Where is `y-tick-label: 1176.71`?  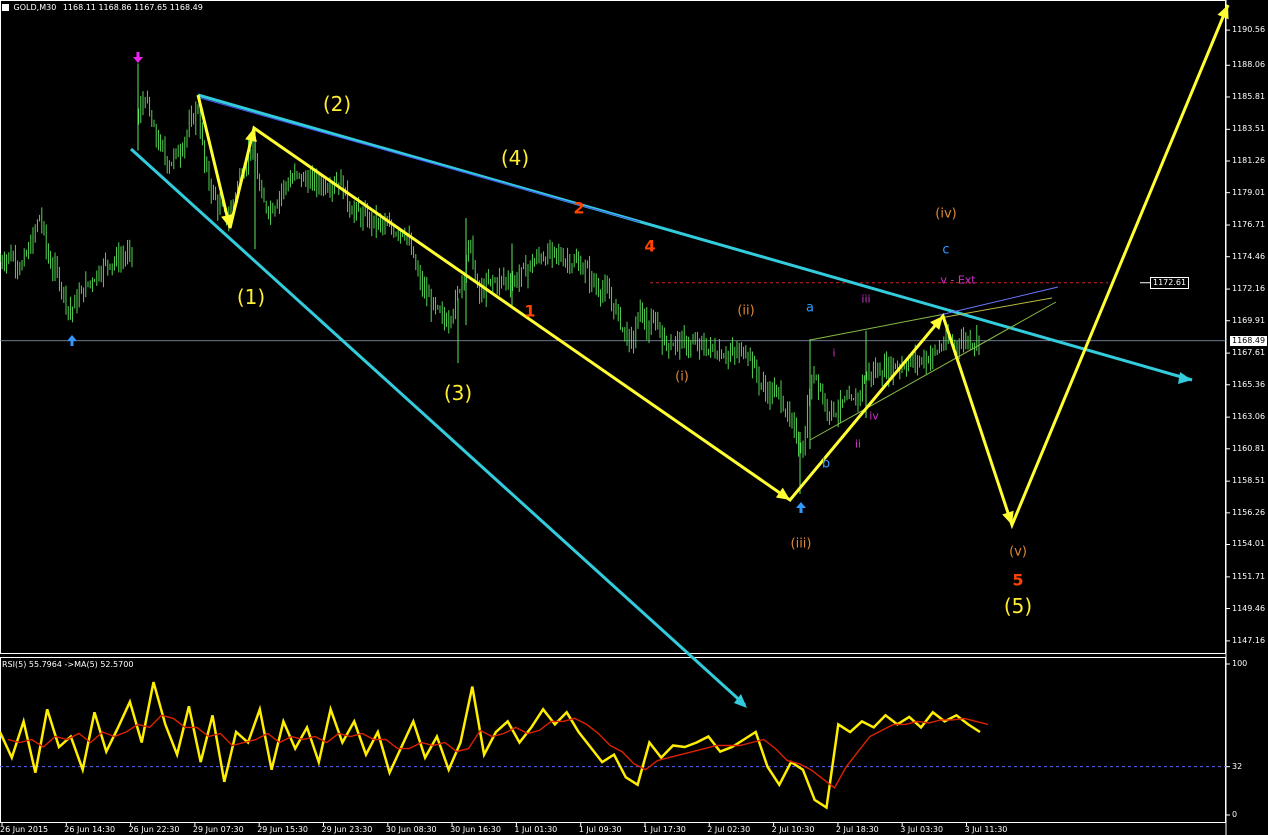 y-tick-label: 1176.71 is located at coordinates (1249, 225).